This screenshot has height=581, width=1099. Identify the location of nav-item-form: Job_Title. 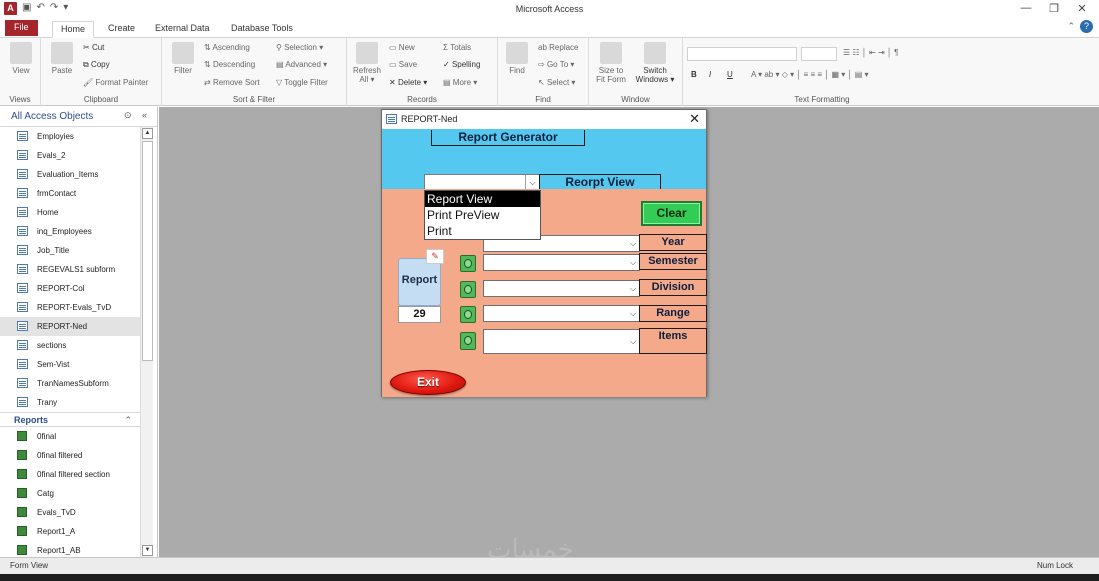
(70, 250).